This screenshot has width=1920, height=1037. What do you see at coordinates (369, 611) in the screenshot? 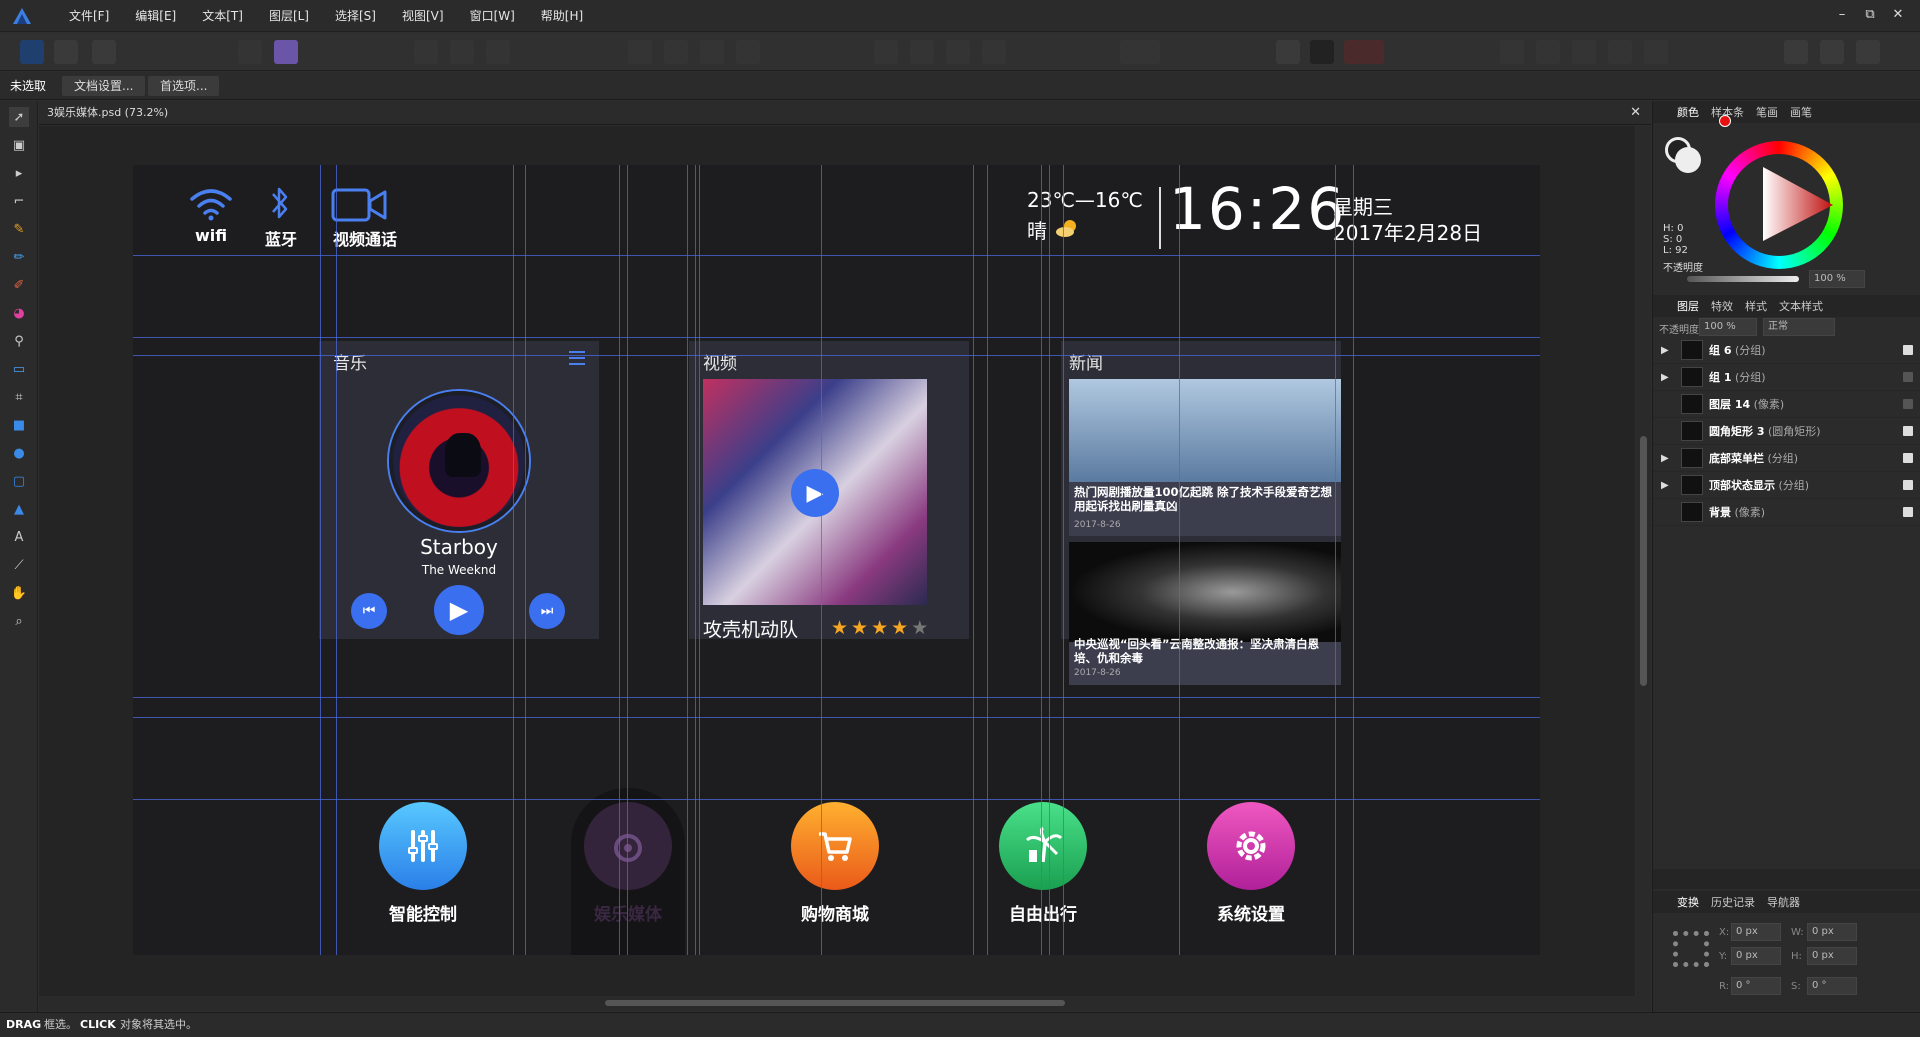
I see `previous-track-button: ⏮` at bounding box center [369, 611].